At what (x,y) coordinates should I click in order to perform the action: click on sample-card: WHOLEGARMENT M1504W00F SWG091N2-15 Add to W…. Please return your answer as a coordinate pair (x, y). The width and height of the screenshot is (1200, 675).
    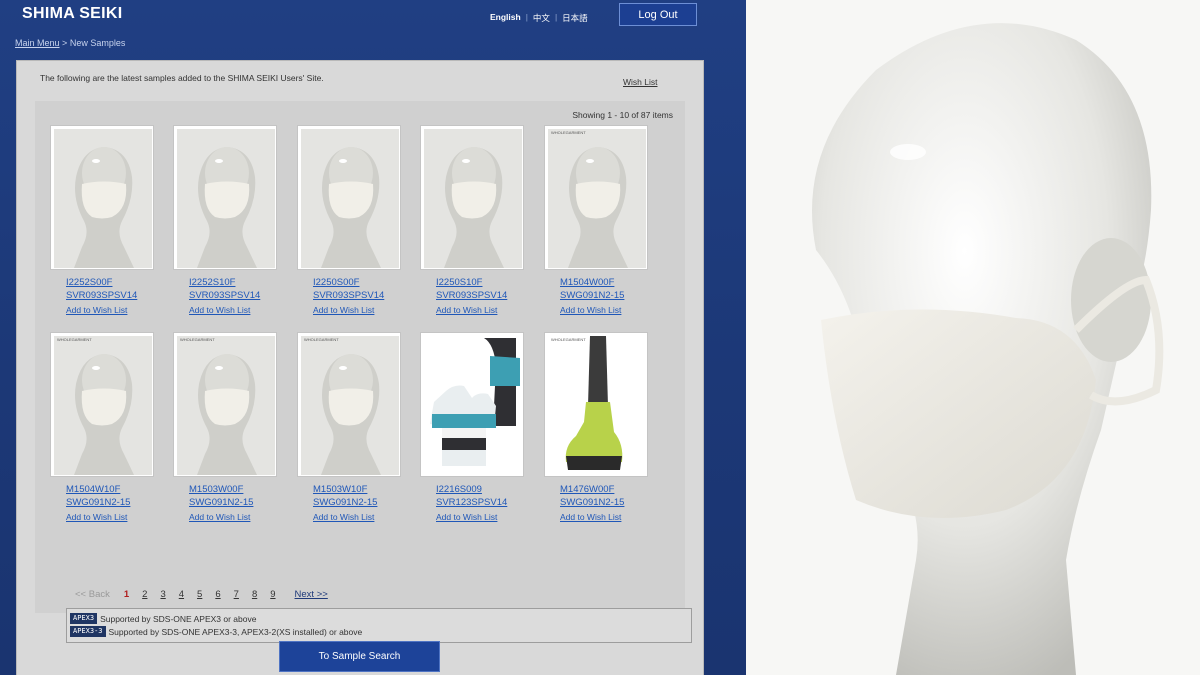
    Looking at the image, I should click on (596, 220).